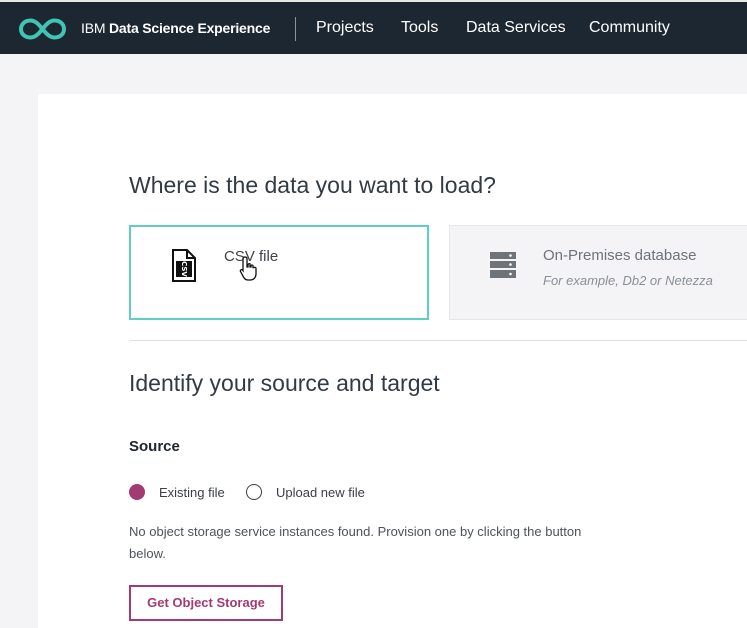 The height and width of the screenshot is (628, 747). What do you see at coordinates (438, 340) in the screenshot?
I see `section-divider` at bounding box center [438, 340].